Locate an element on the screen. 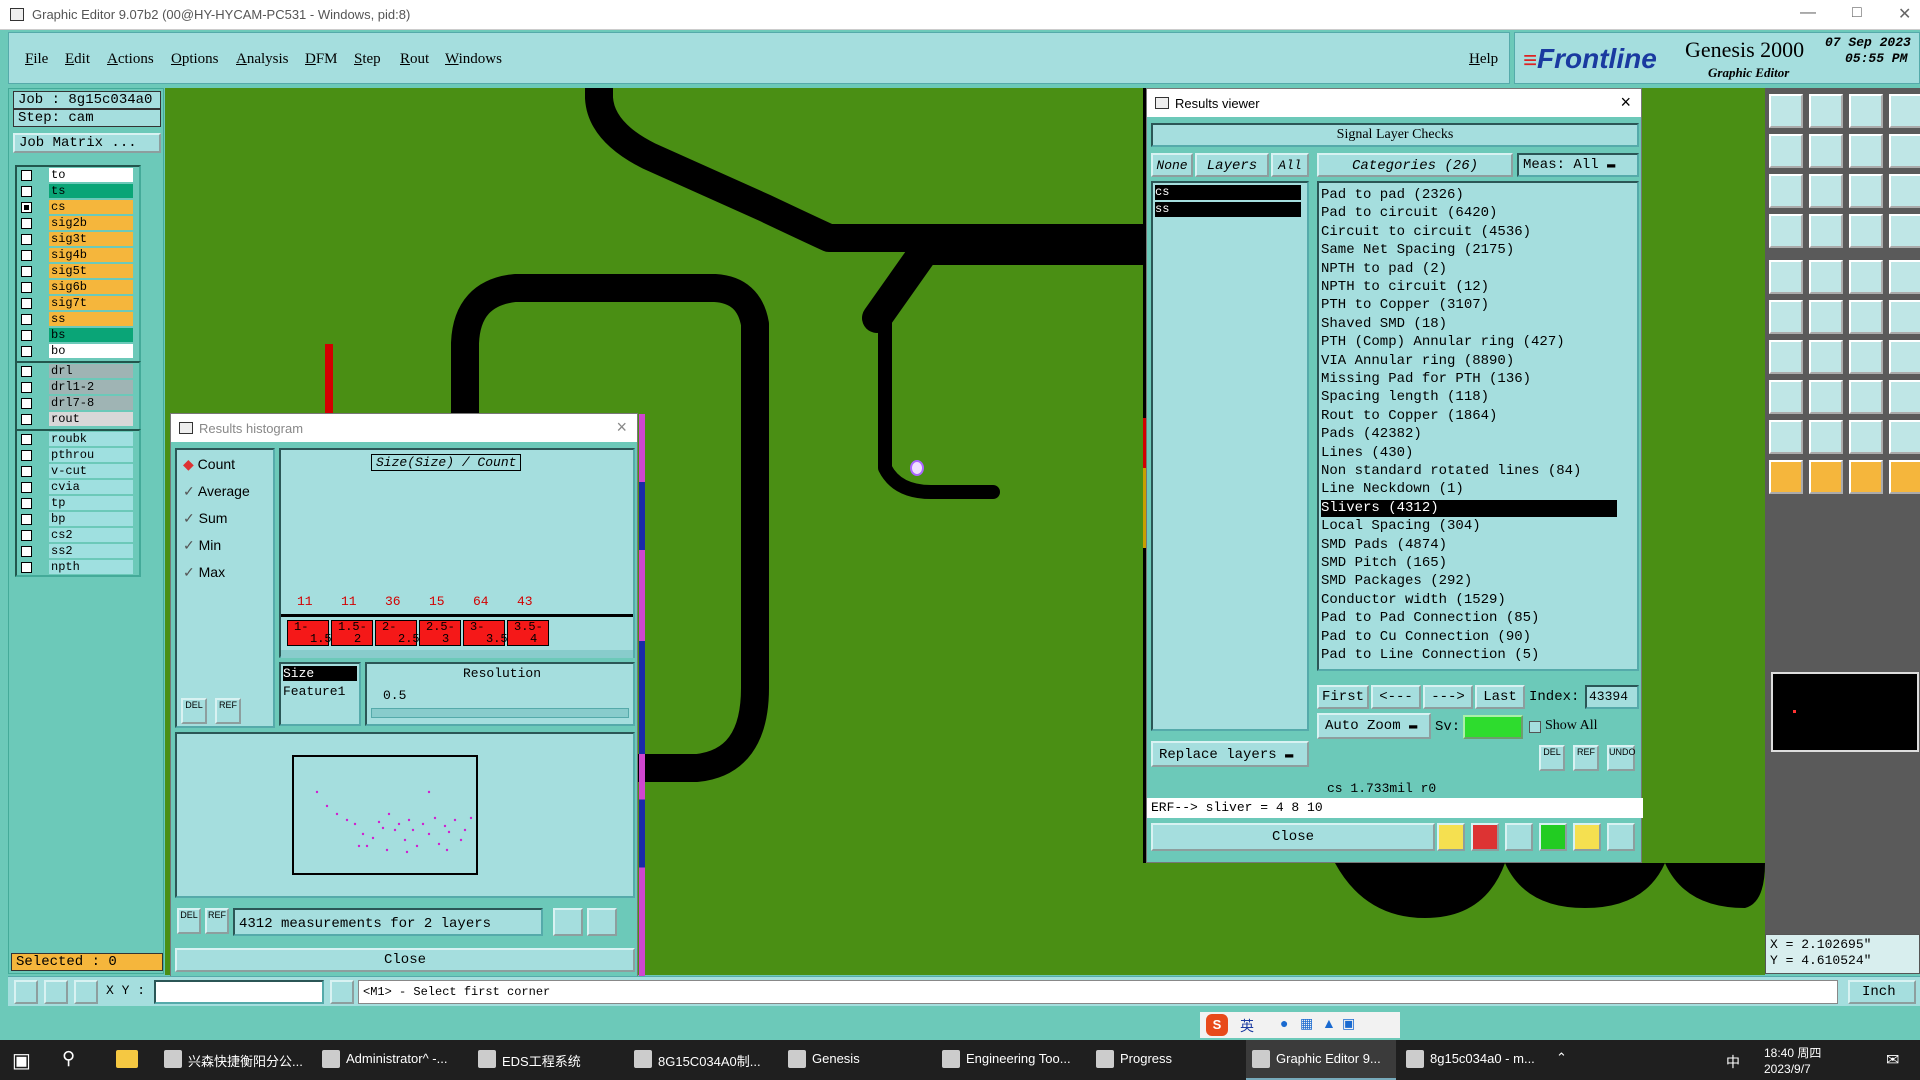 Image resolution: width=1920 pixels, height=1080 pixels. last-button: Last is located at coordinates (1500, 697).